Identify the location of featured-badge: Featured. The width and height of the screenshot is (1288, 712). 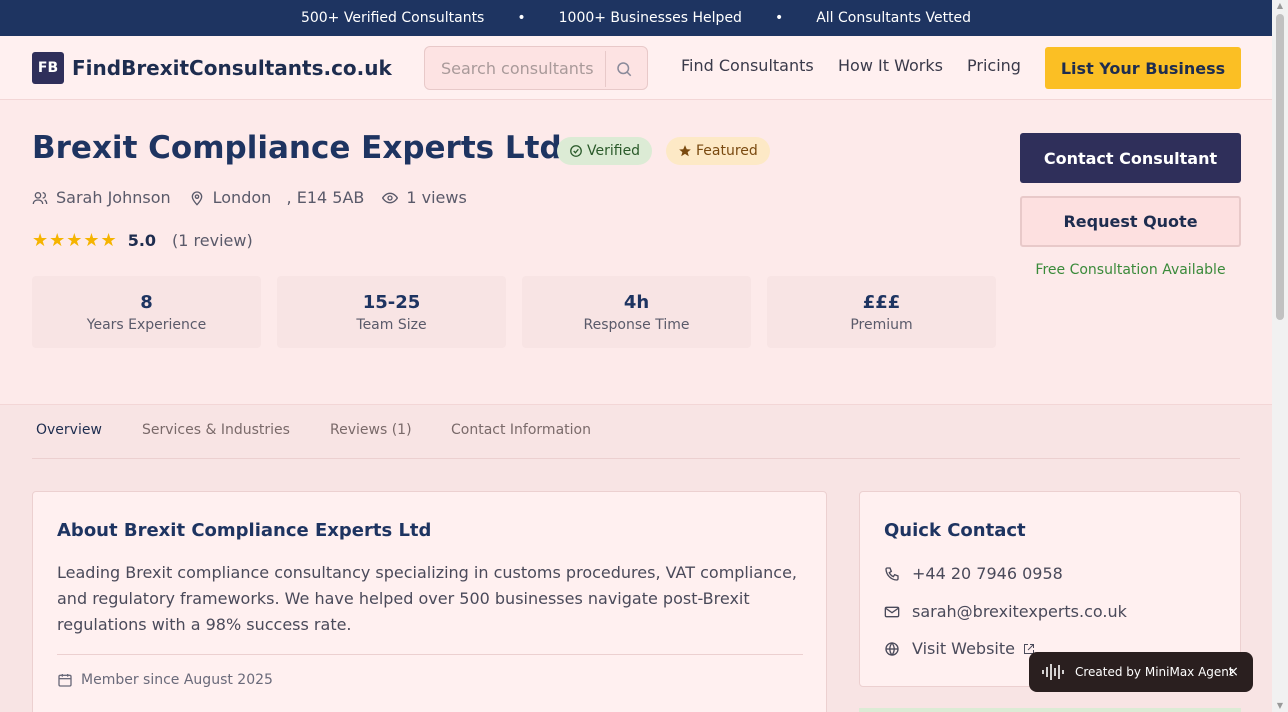
(718, 151).